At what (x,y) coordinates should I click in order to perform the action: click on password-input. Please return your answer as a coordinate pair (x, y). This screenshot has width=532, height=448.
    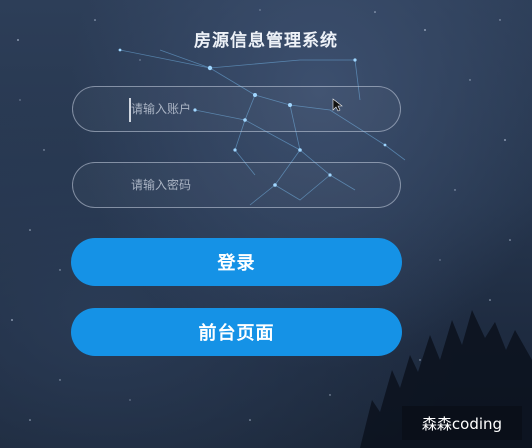
    Looking at the image, I should click on (236, 185).